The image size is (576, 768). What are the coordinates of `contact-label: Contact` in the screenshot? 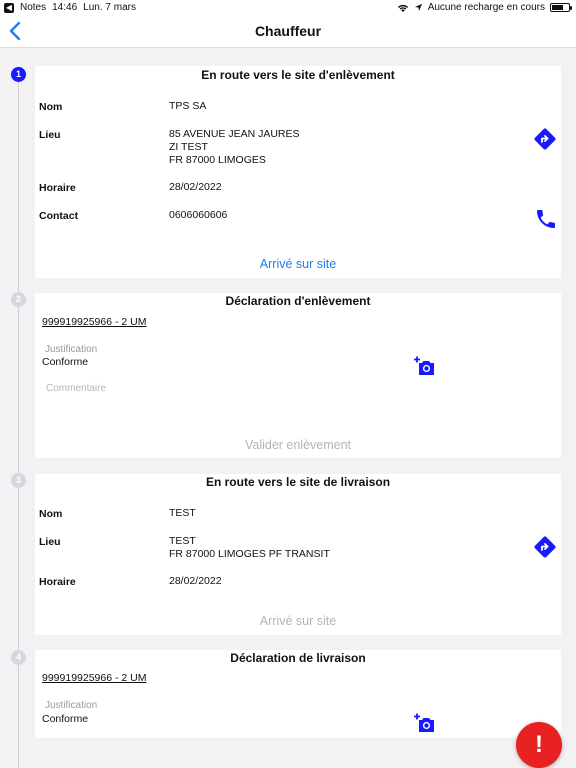 It's located at (59, 216).